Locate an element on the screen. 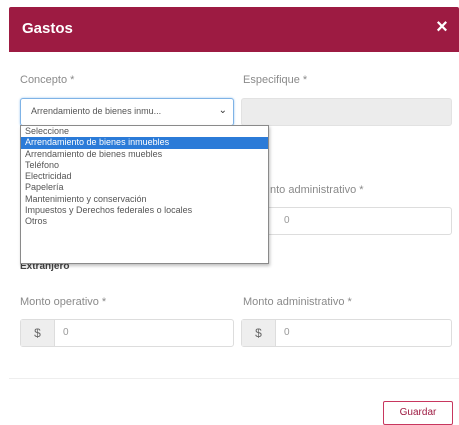 This screenshot has width=459, height=425. dropdown-option: Mantenimiento y conservación is located at coordinates (144, 199).